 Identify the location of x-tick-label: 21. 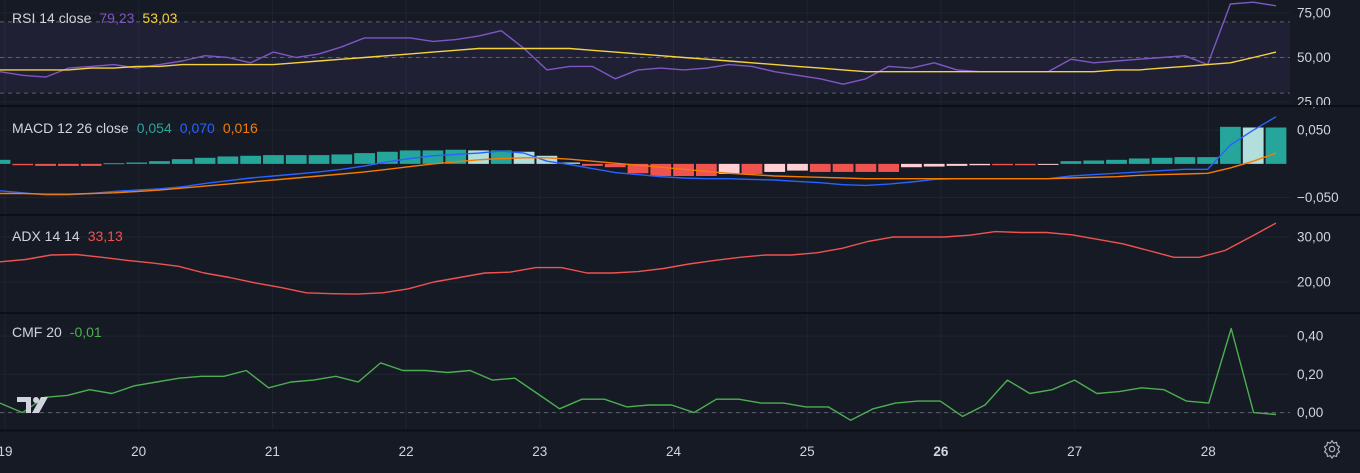
(272, 451).